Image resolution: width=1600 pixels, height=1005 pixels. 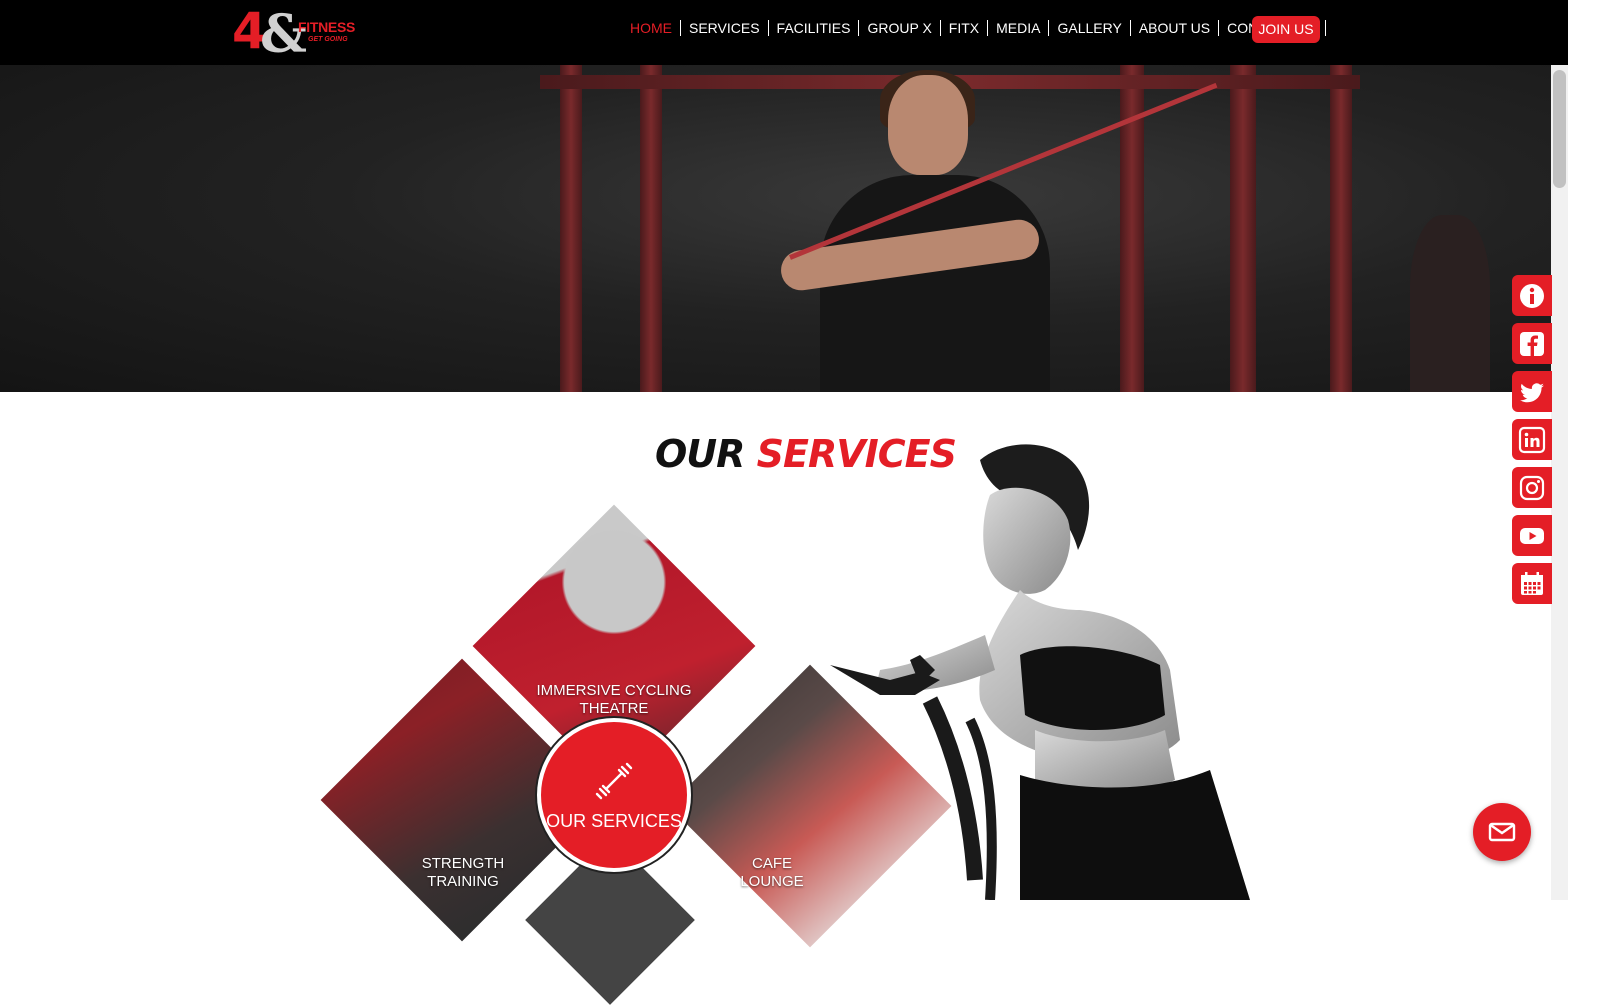 I want to click on instagram-icon, so click(x=1532, y=487).